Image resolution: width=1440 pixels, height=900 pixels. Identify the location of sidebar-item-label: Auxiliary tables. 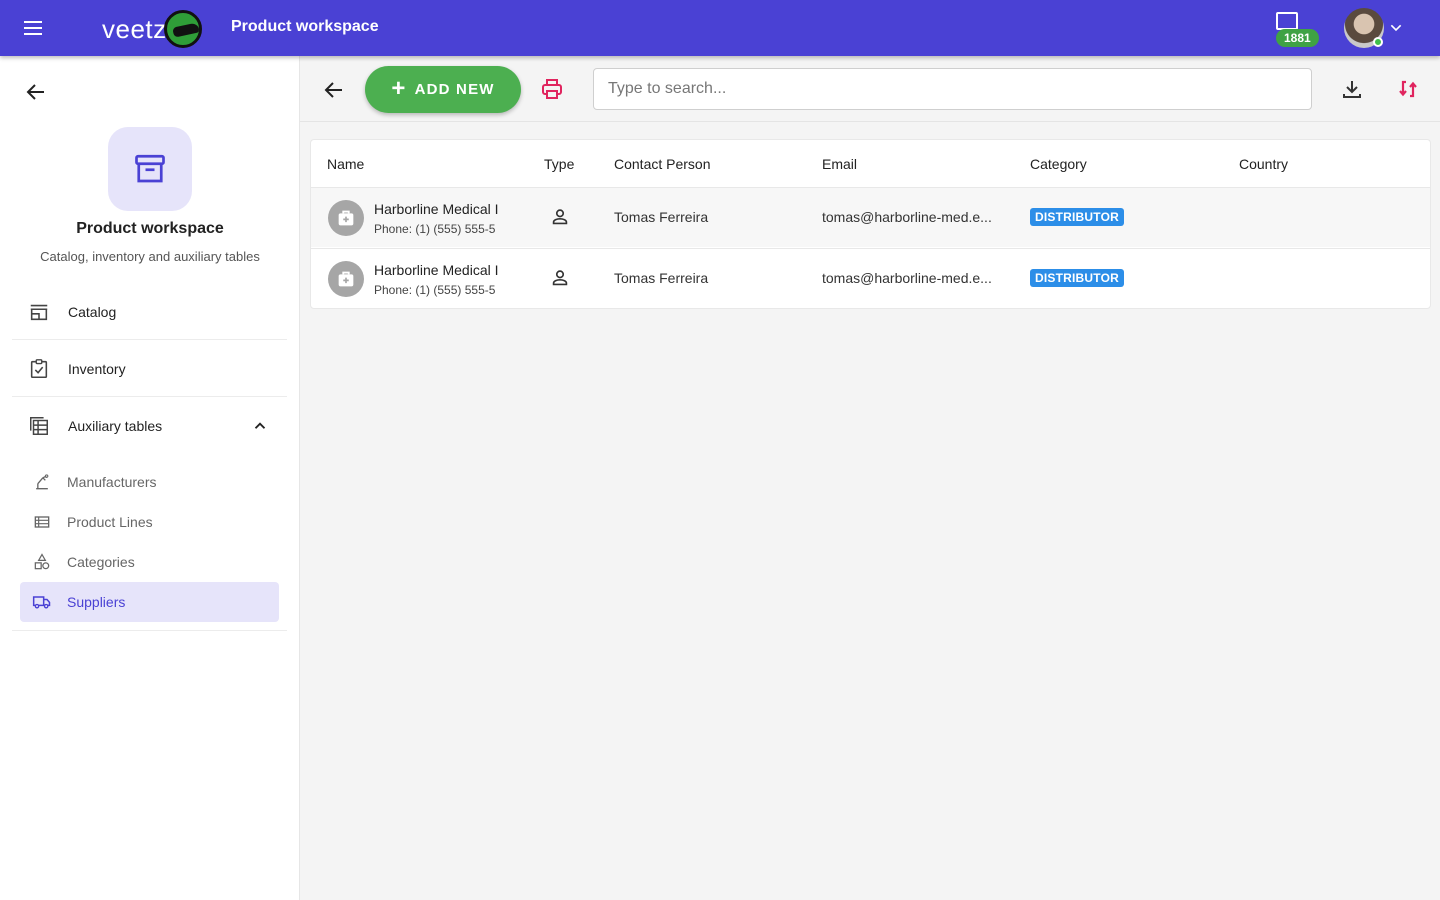
(115, 426).